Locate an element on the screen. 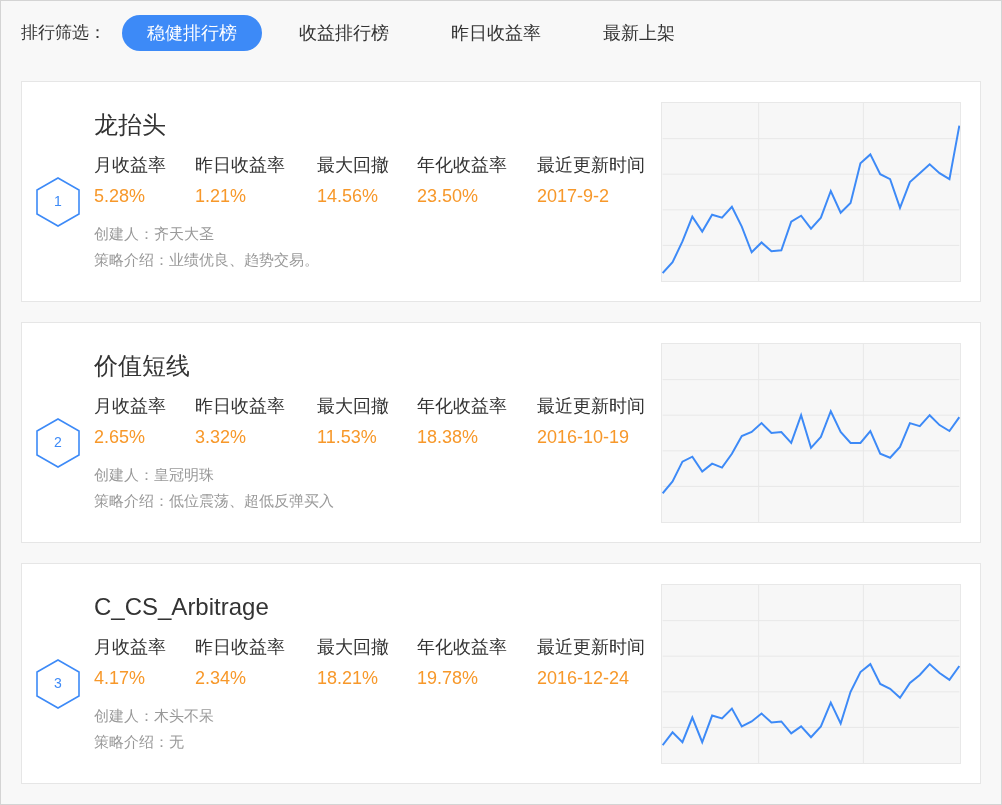 The image size is (1002, 805). metric-value: 2.65% is located at coordinates (120, 437).